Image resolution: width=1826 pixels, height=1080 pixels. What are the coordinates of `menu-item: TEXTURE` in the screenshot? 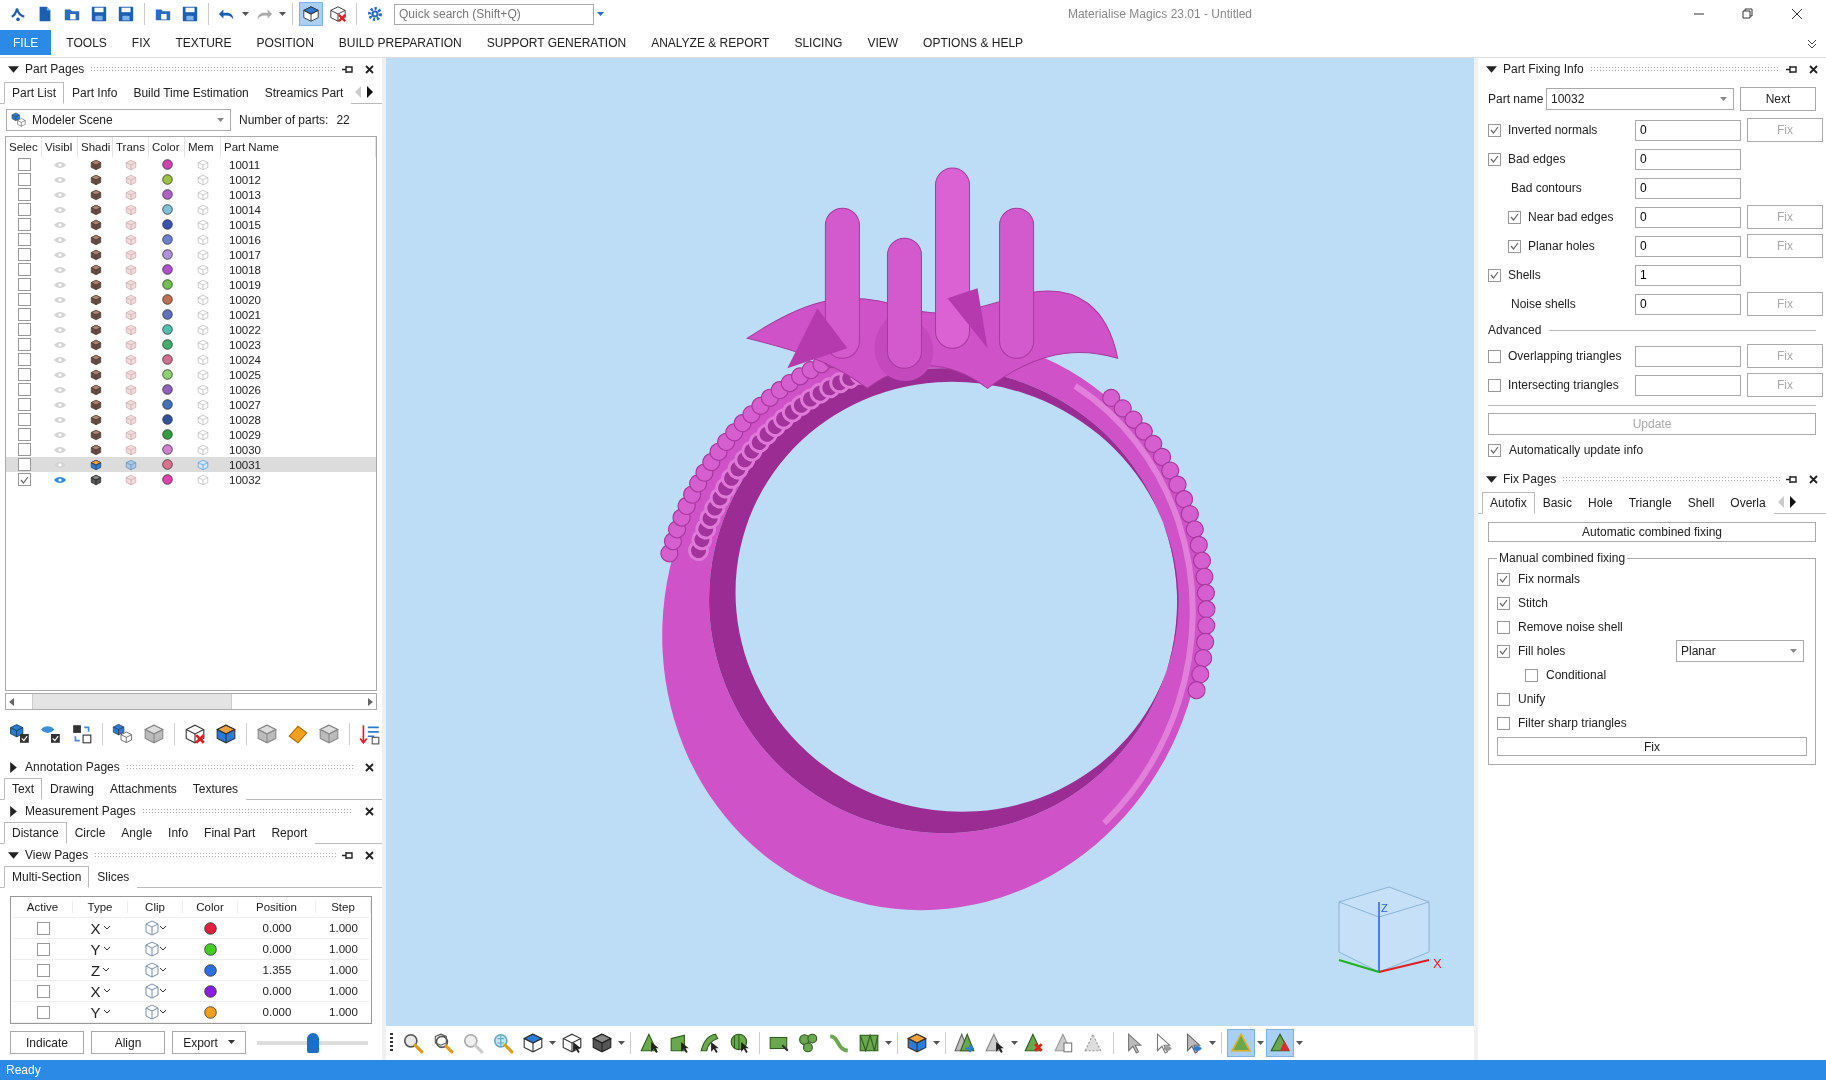 It's located at (203, 42).